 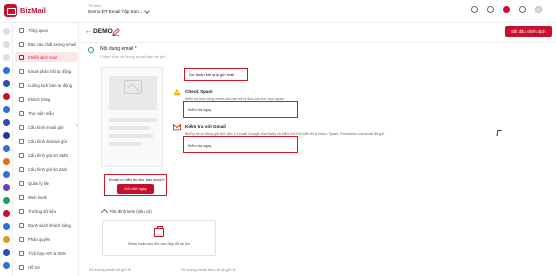 What do you see at coordinates (159, 244) in the screenshot?
I see `dropzone-text: Nhấn hoặc kéo file vào đây để tải lên` at bounding box center [159, 244].